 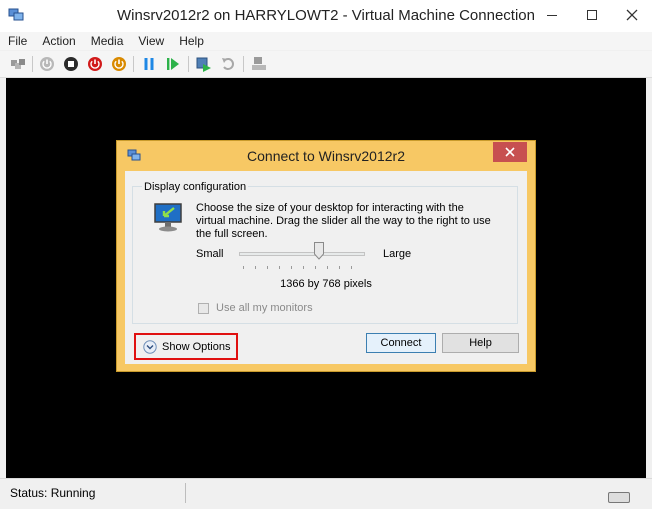 I want to click on slider-ticks, so click(x=303, y=267).